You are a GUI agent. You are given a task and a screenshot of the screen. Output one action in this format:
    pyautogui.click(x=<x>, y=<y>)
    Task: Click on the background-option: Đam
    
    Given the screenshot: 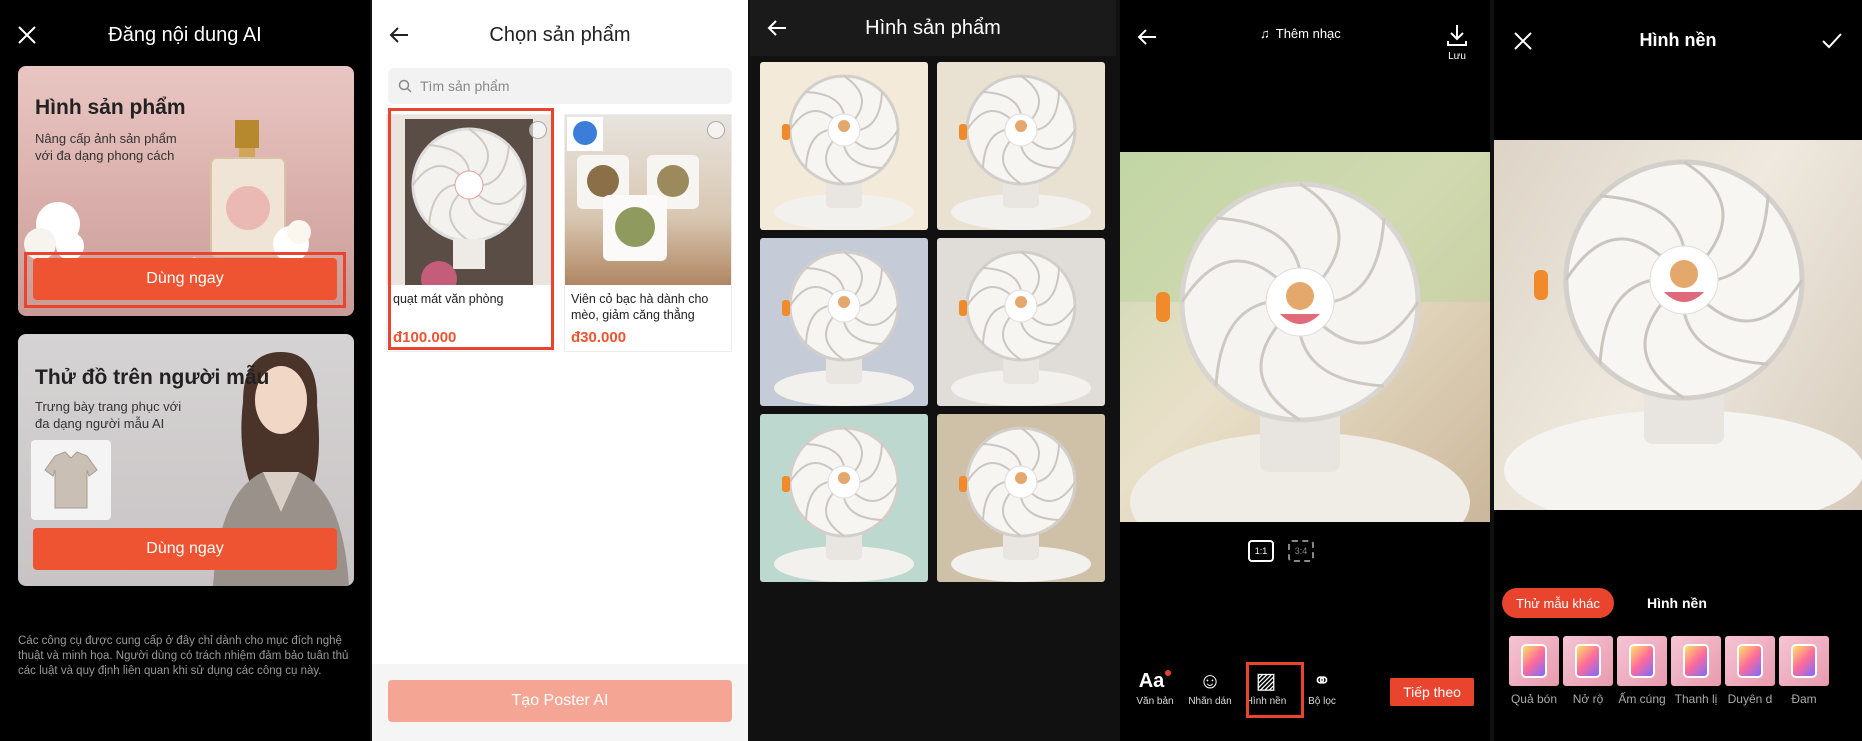 What is the action you would take?
    pyautogui.click(x=1804, y=671)
    